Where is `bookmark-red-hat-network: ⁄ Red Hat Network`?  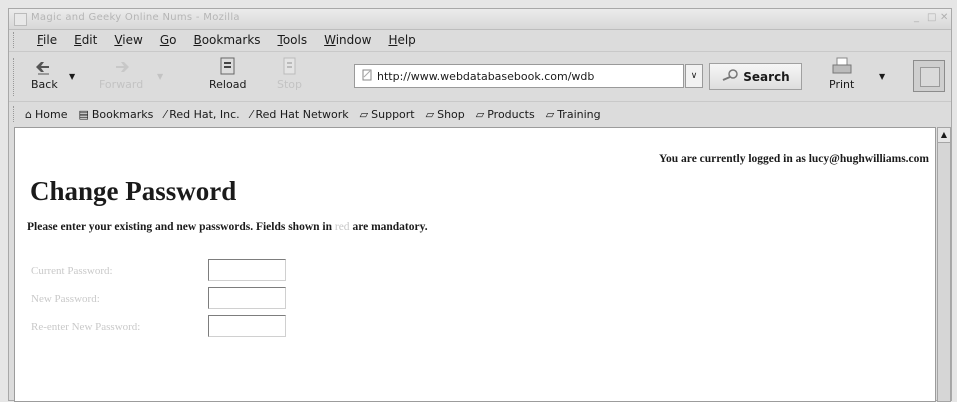 bookmark-red-hat-network: ⁄ Red Hat Network is located at coordinates (300, 114).